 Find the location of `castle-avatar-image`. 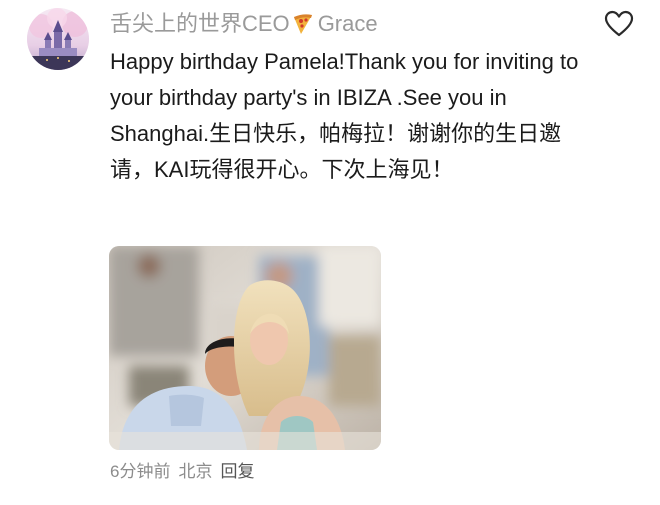

castle-avatar-image is located at coordinates (58, 39).